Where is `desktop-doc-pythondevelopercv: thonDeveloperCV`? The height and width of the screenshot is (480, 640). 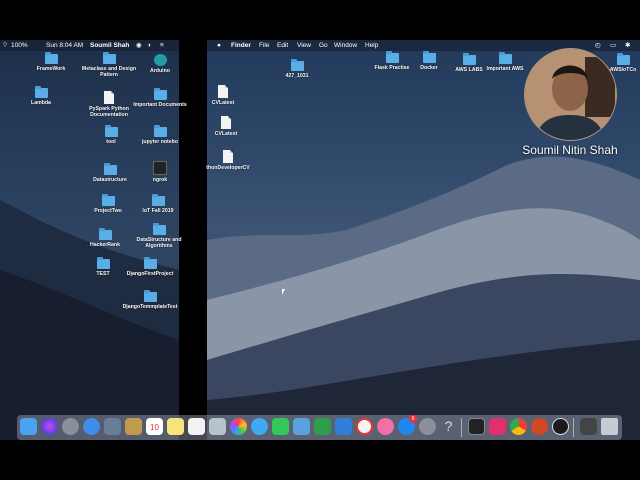
desktop-doc-pythondevelopercv: thonDeveloperCV is located at coordinates (228, 160).